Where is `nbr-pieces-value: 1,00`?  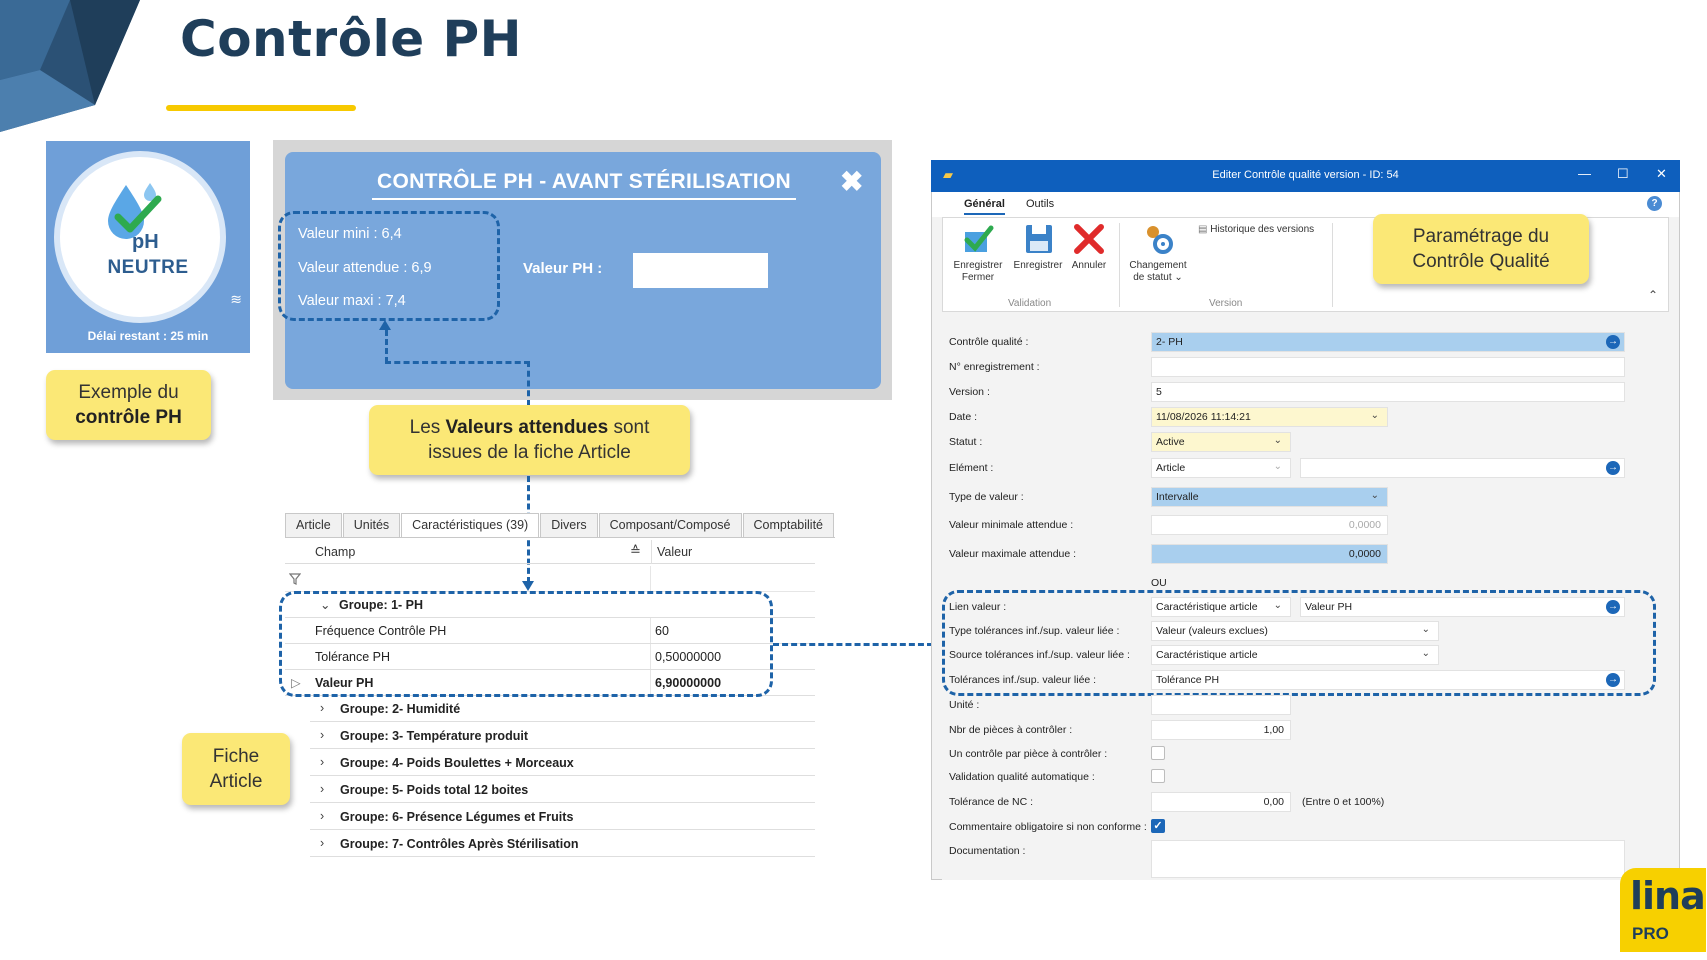
nbr-pieces-value: 1,00 is located at coordinates (1273, 730).